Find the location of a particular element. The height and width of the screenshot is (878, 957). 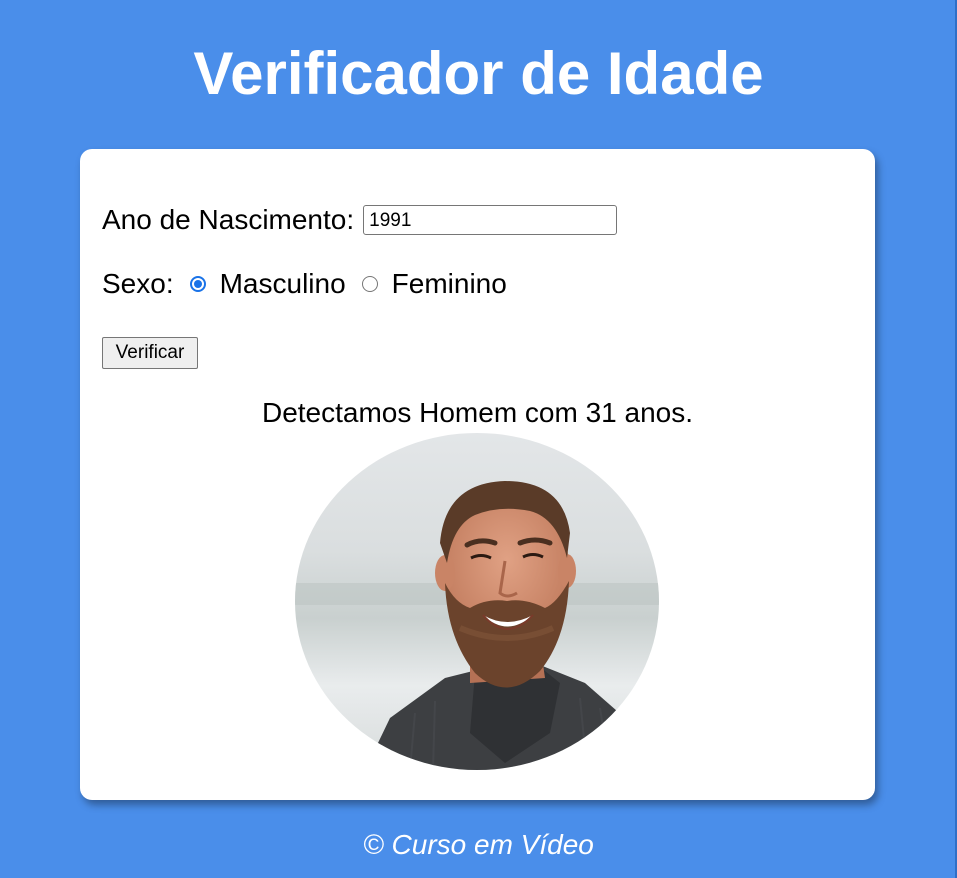

result-text: Detectamos Homem com 31 anos. is located at coordinates (477, 412).